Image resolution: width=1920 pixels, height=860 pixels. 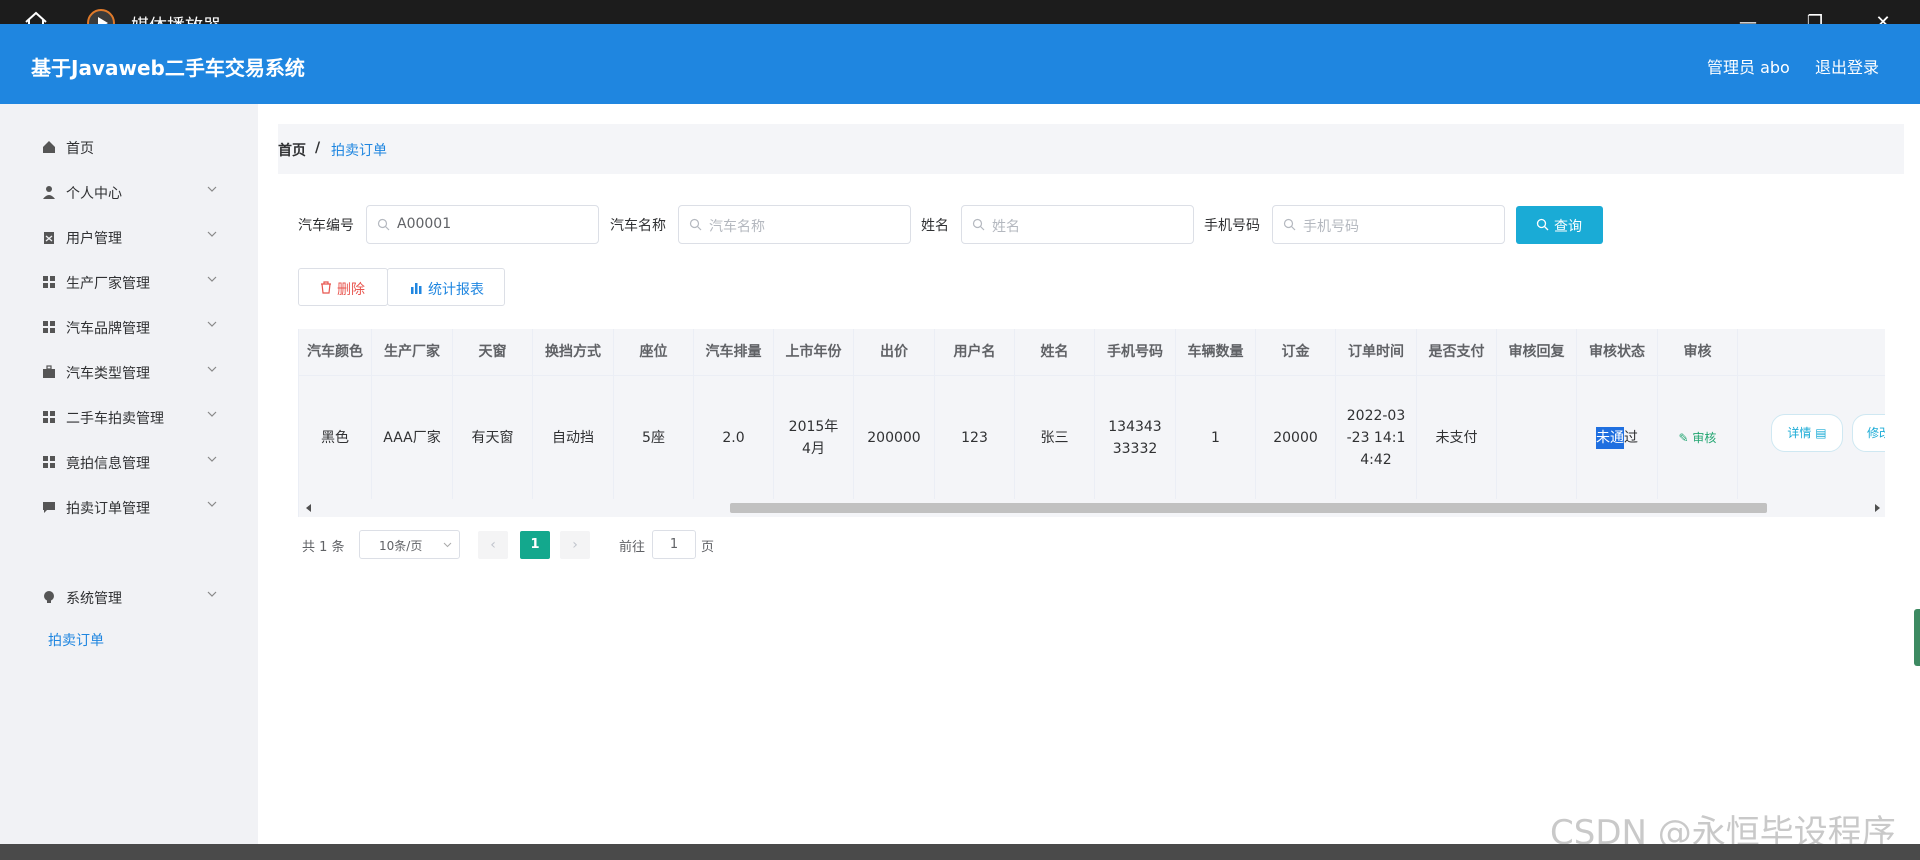 What do you see at coordinates (1388, 224) in the screenshot?
I see `phone-input: 手机号码` at bounding box center [1388, 224].